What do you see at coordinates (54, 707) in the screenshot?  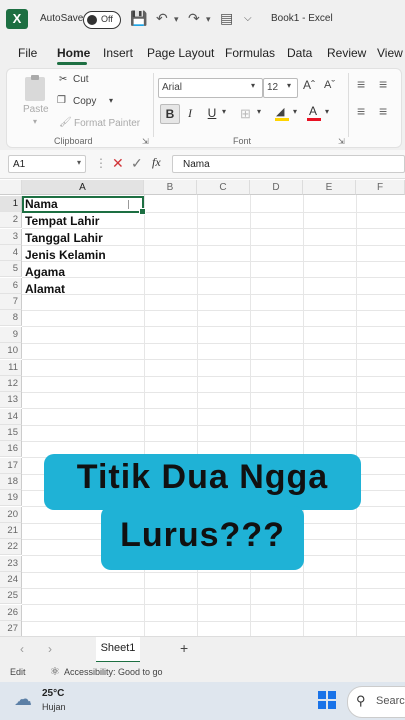 I see `weather-condition: Hujan` at bounding box center [54, 707].